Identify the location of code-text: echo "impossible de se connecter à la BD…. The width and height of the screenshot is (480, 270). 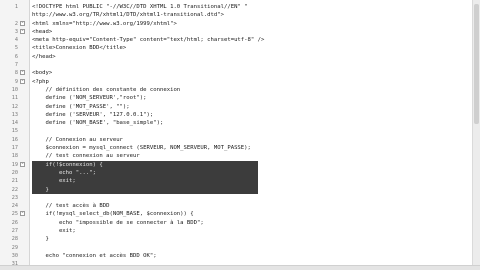
(118, 222).